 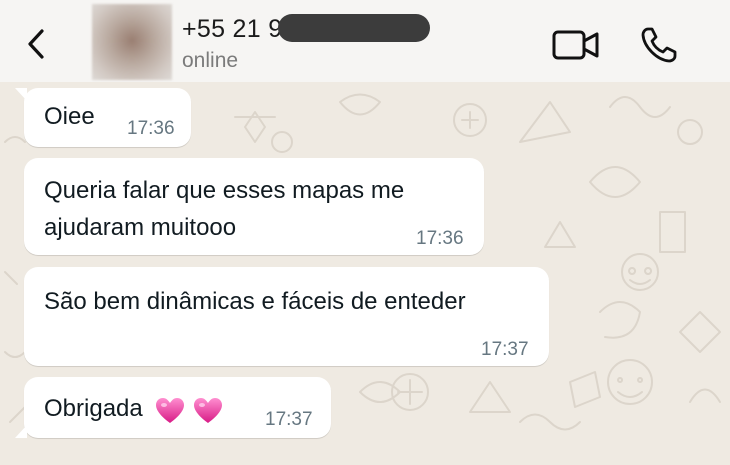 What do you see at coordinates (210, 60) in the screenshot?
I see `contact-status: online` at bounding box center [210, 60].